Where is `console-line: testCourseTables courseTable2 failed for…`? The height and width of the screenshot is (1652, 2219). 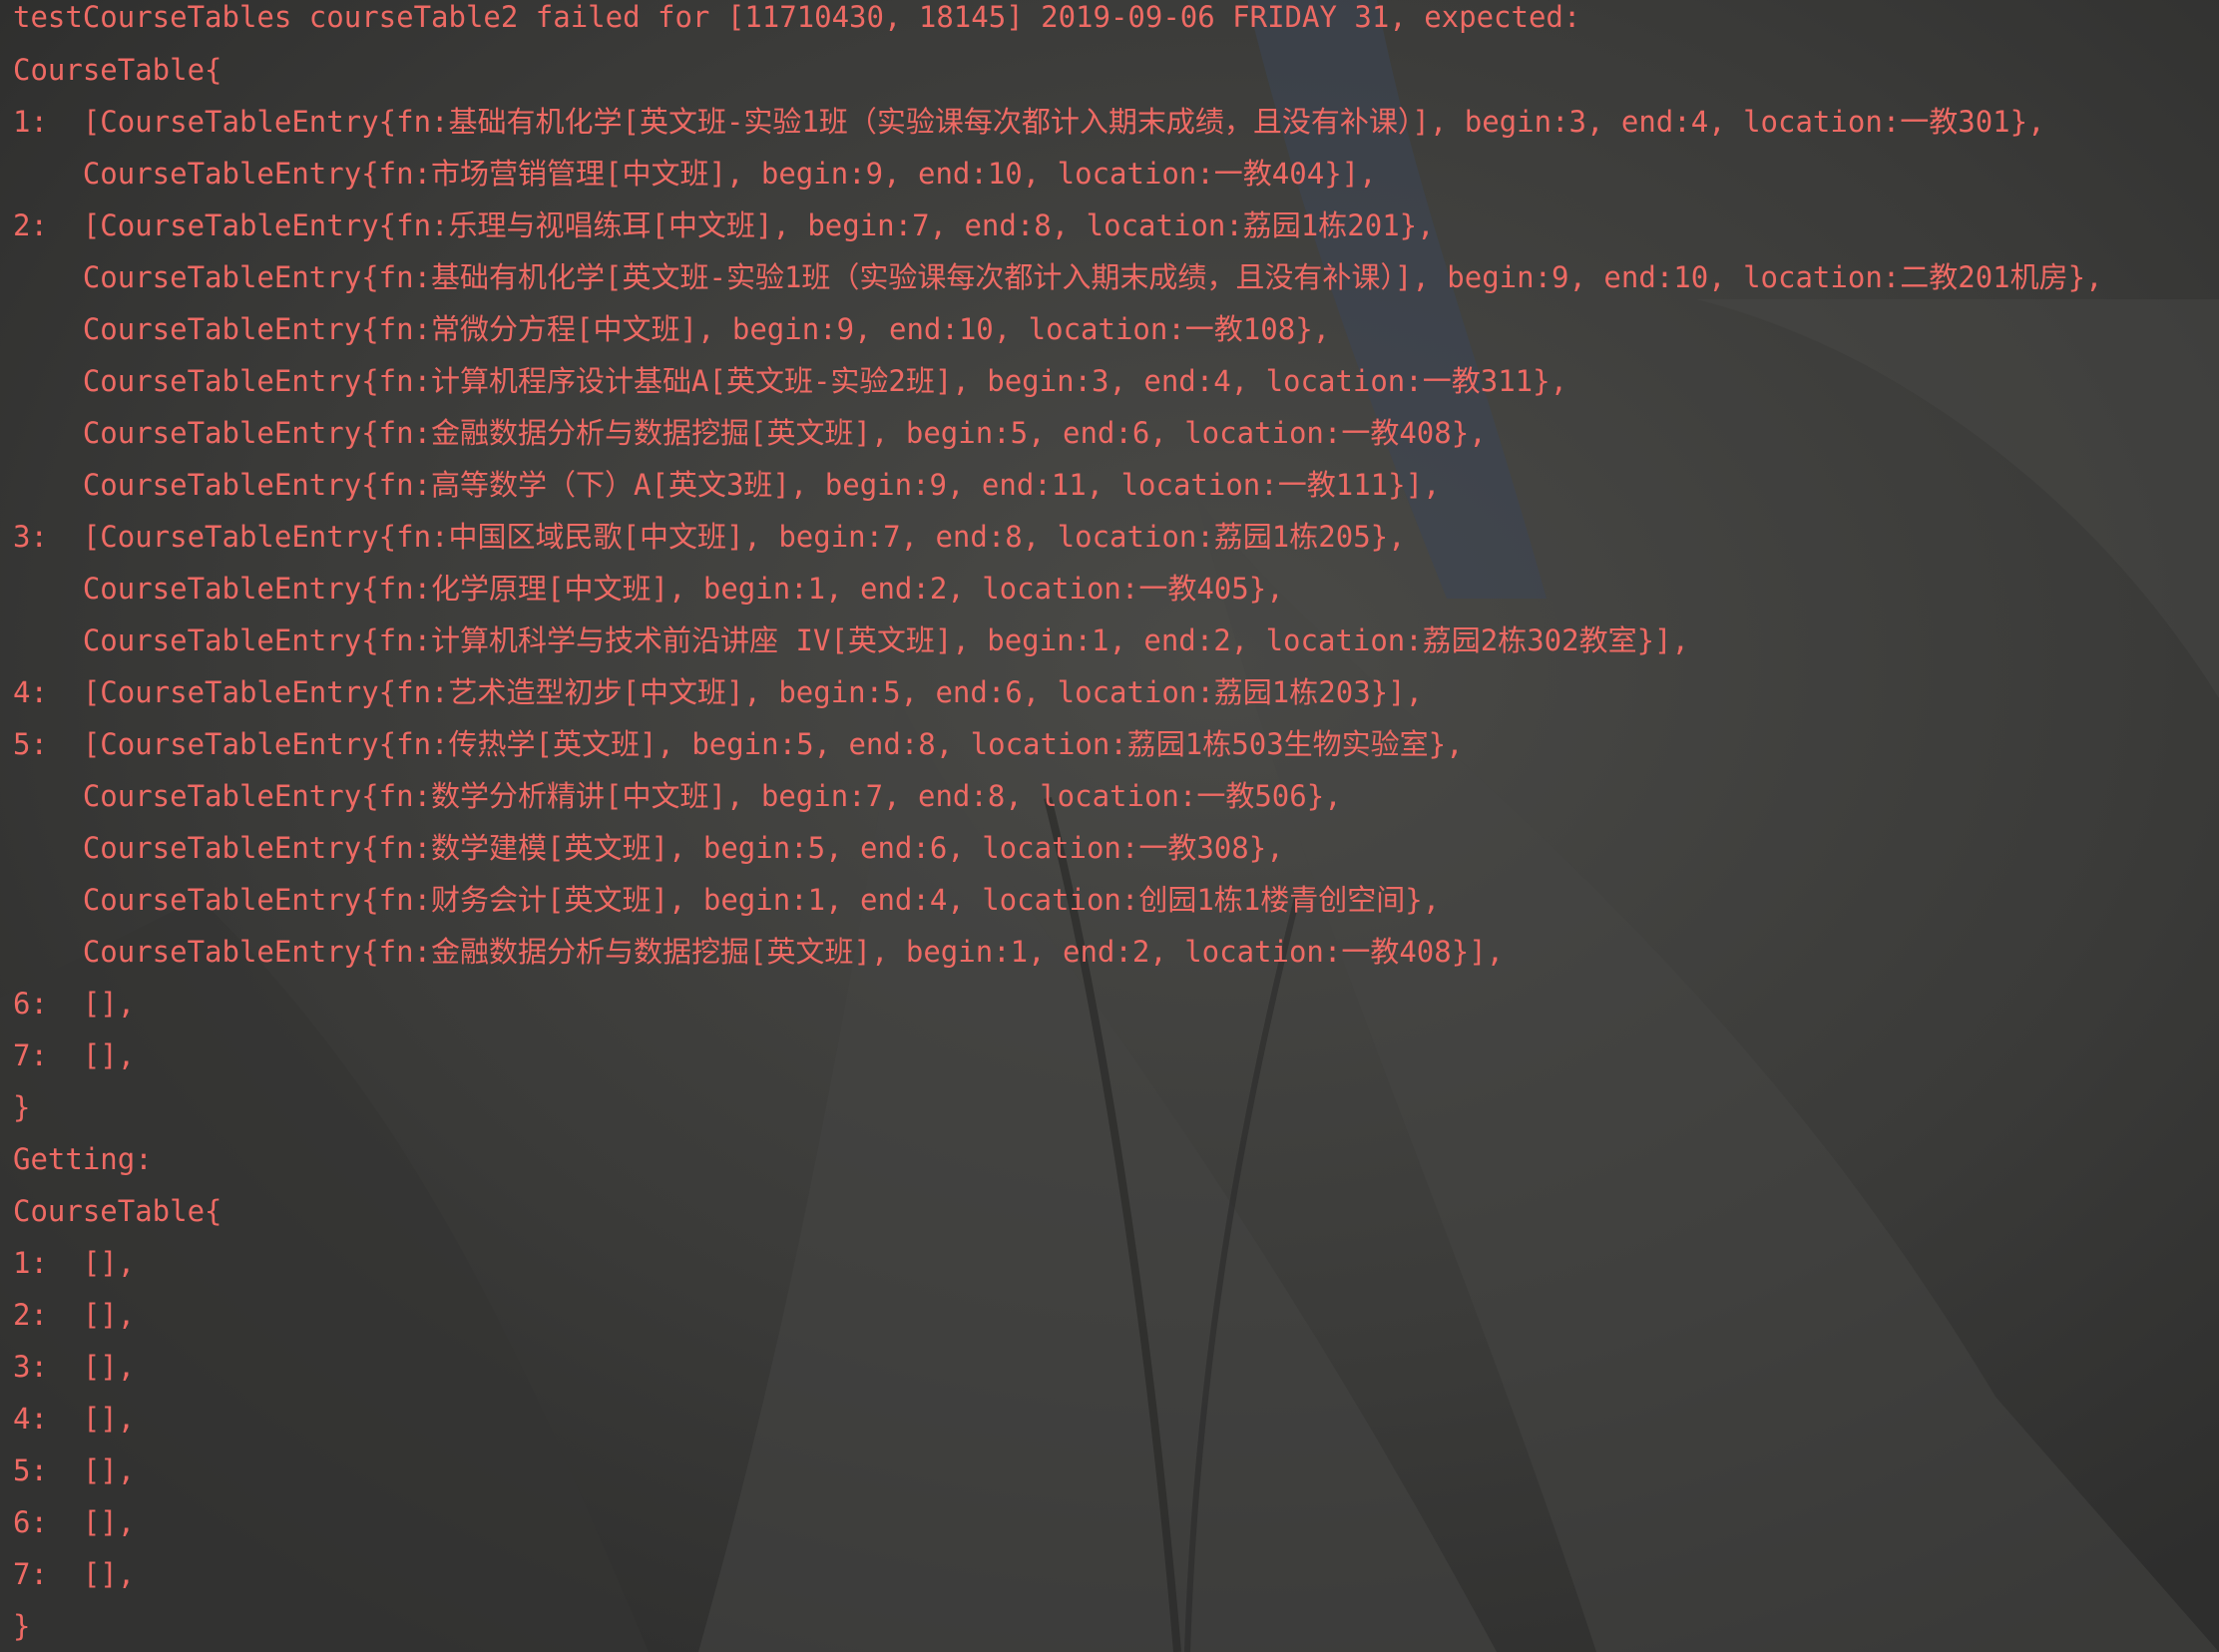
console-line: testCourseTables courseTable2 failed for… is located at coordinates (797, 17).